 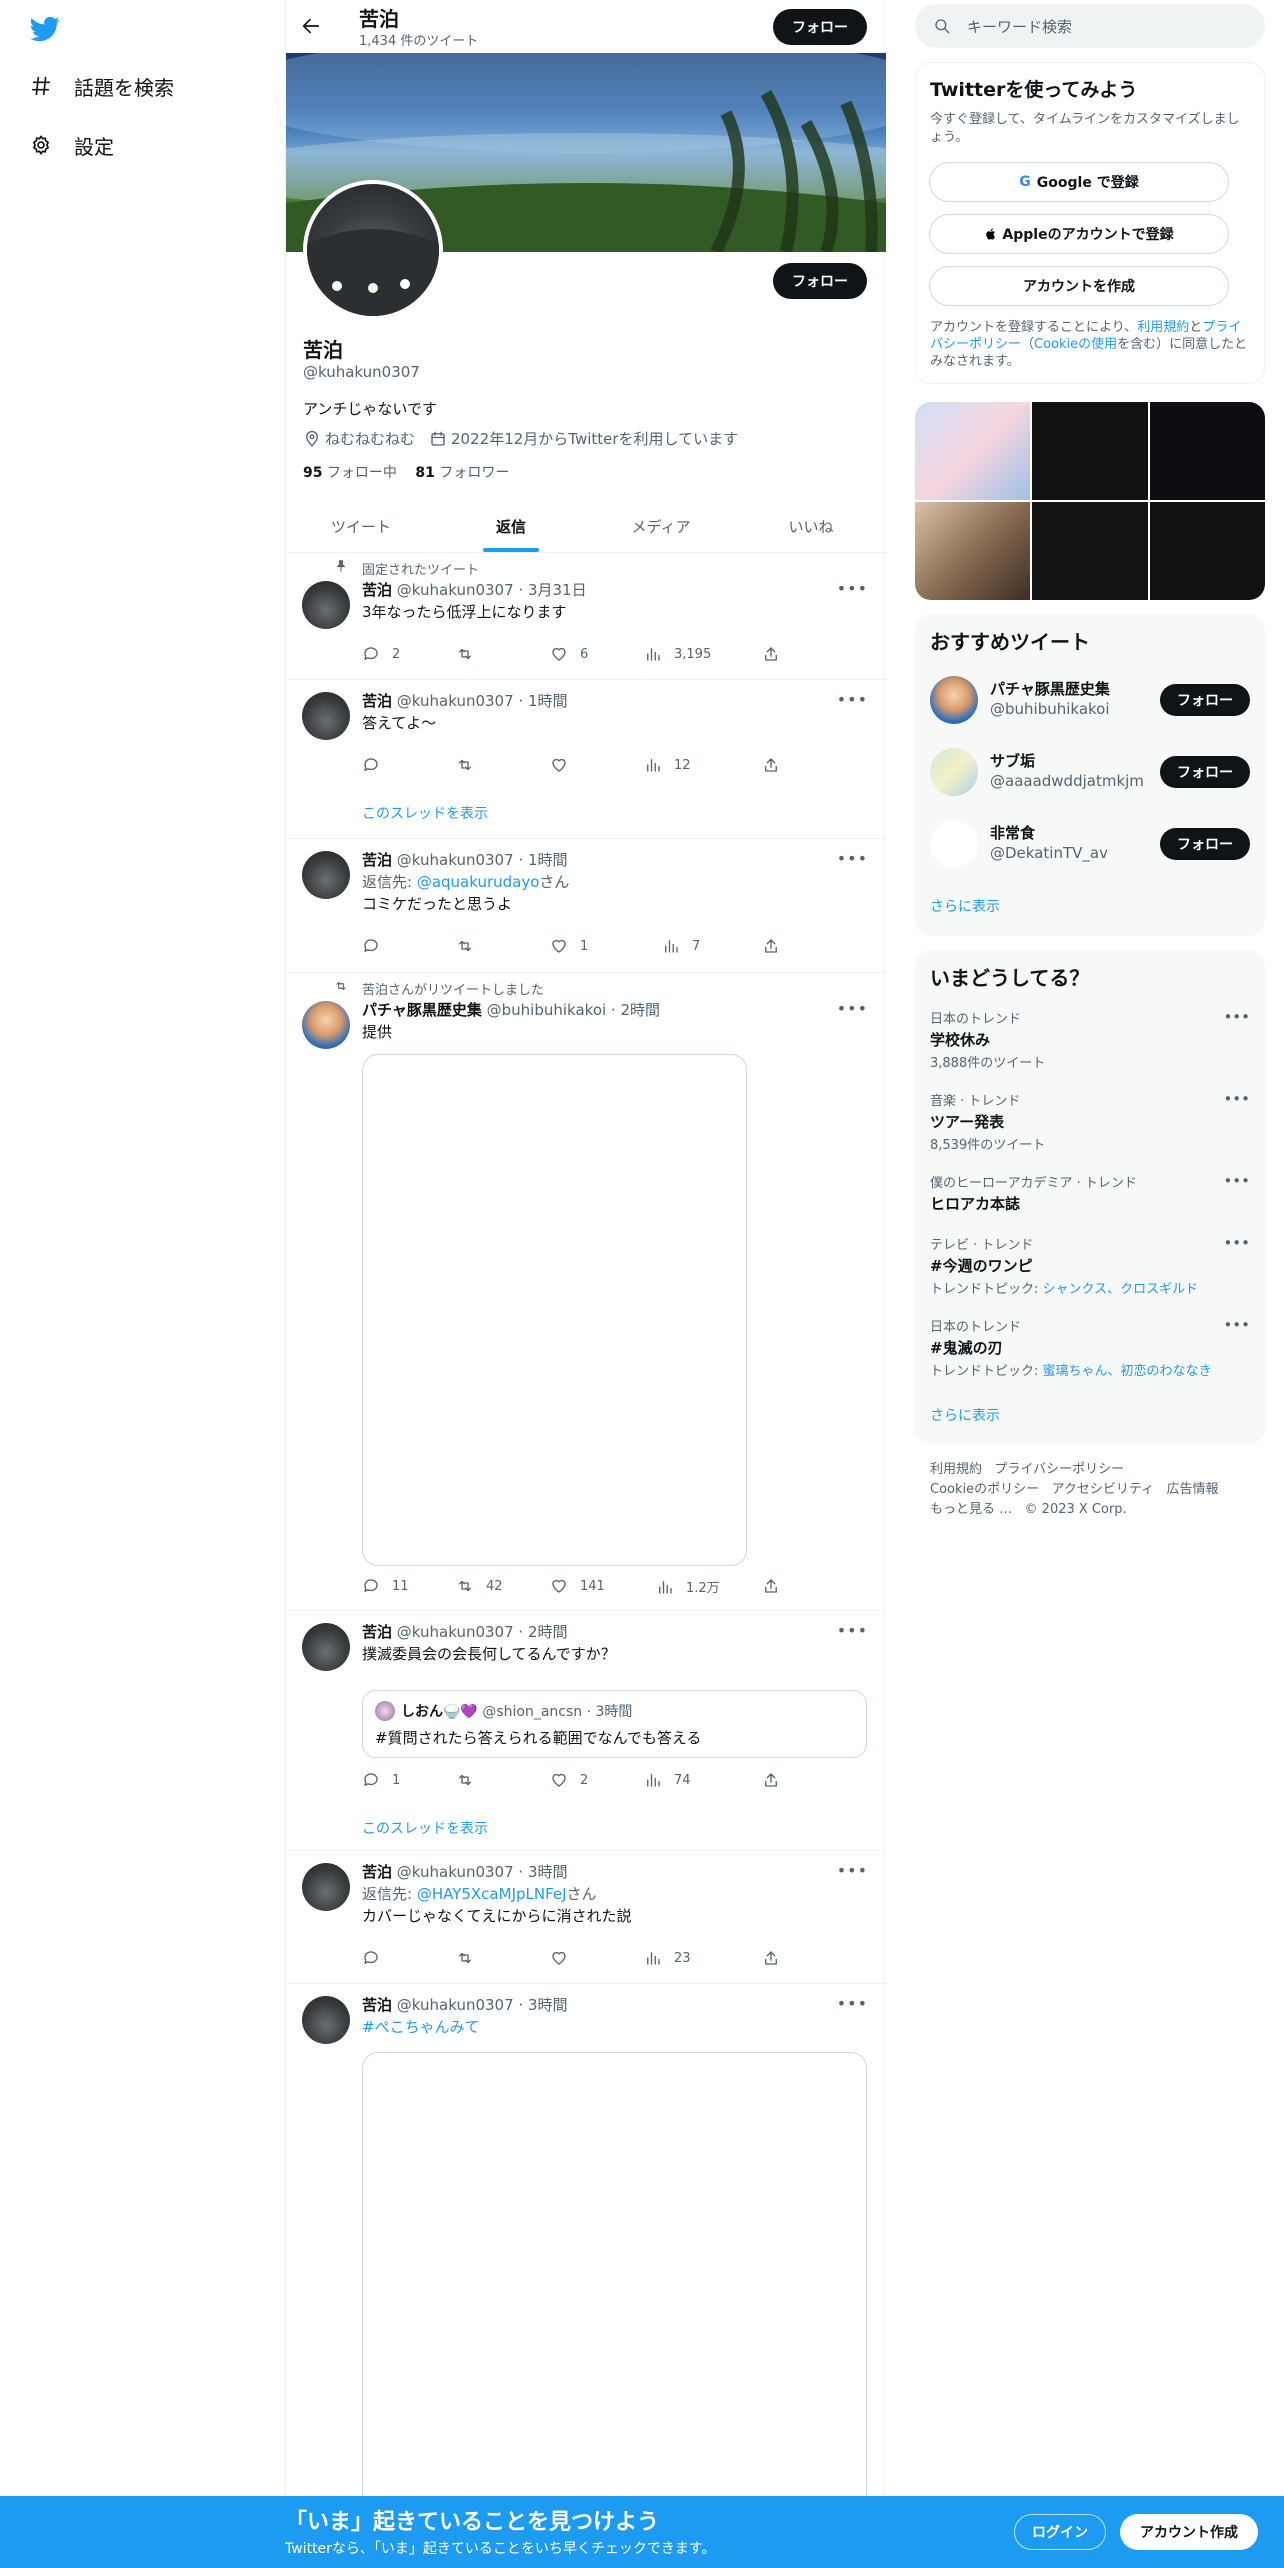 I want to click on like-button: 1, so click(x=569, y=946).